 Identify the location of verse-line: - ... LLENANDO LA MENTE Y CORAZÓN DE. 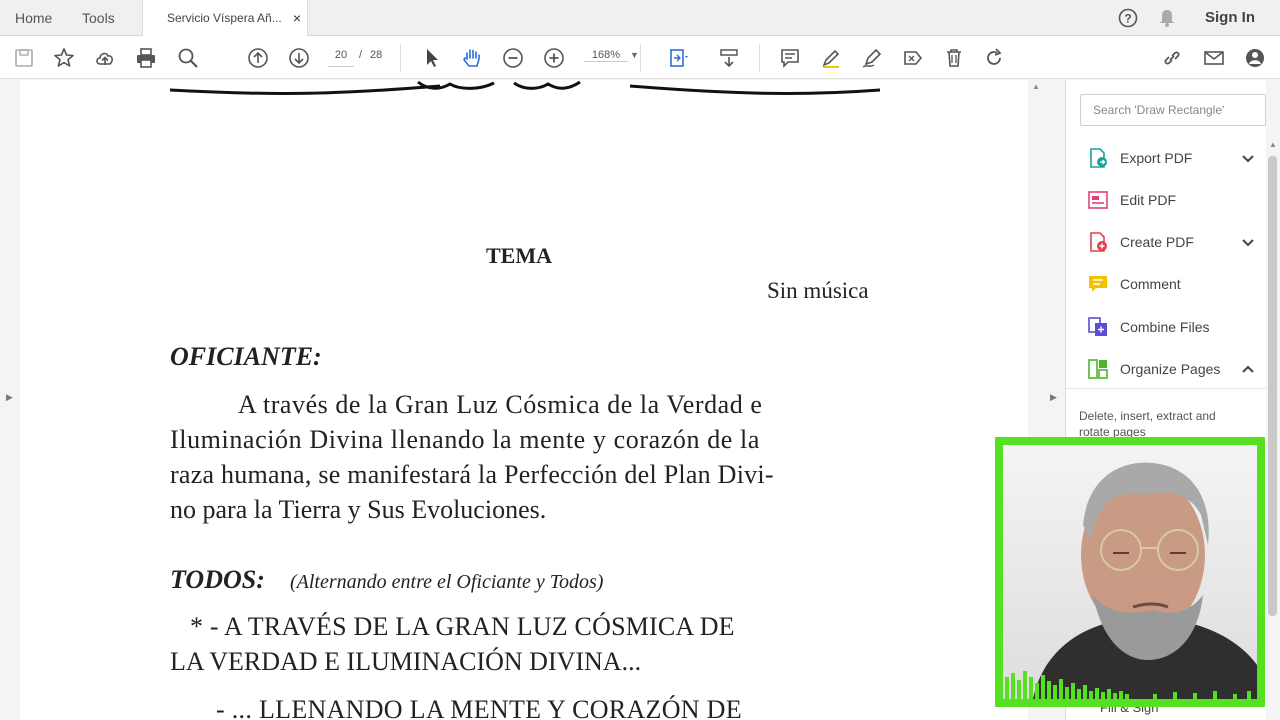
(479, 707).